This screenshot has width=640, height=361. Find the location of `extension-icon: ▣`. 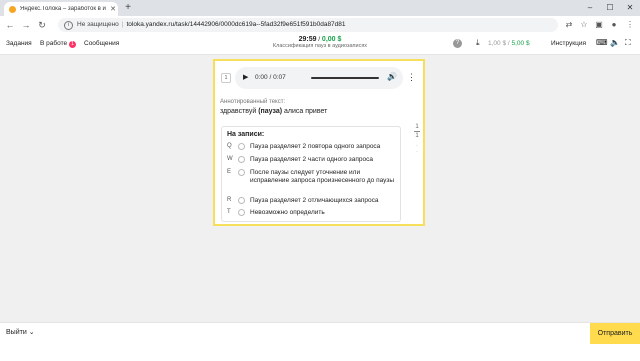

extension-icon: ▣ is located at coordinates (599, 25).